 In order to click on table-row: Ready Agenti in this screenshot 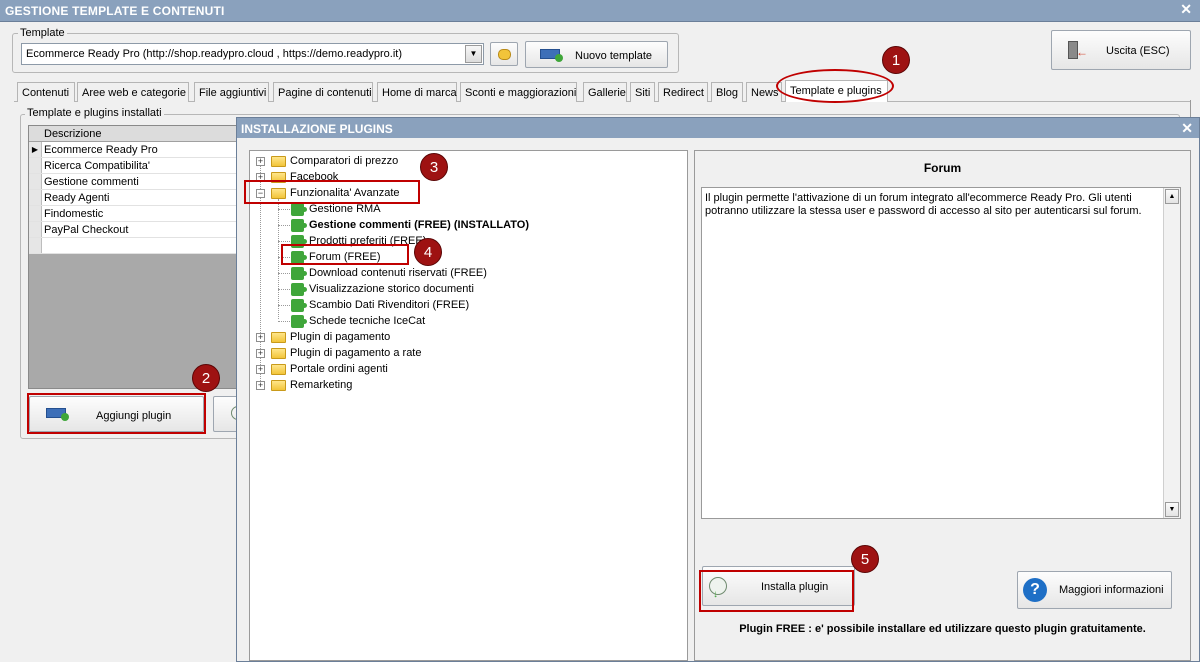, I will do `click(135, 198)`.